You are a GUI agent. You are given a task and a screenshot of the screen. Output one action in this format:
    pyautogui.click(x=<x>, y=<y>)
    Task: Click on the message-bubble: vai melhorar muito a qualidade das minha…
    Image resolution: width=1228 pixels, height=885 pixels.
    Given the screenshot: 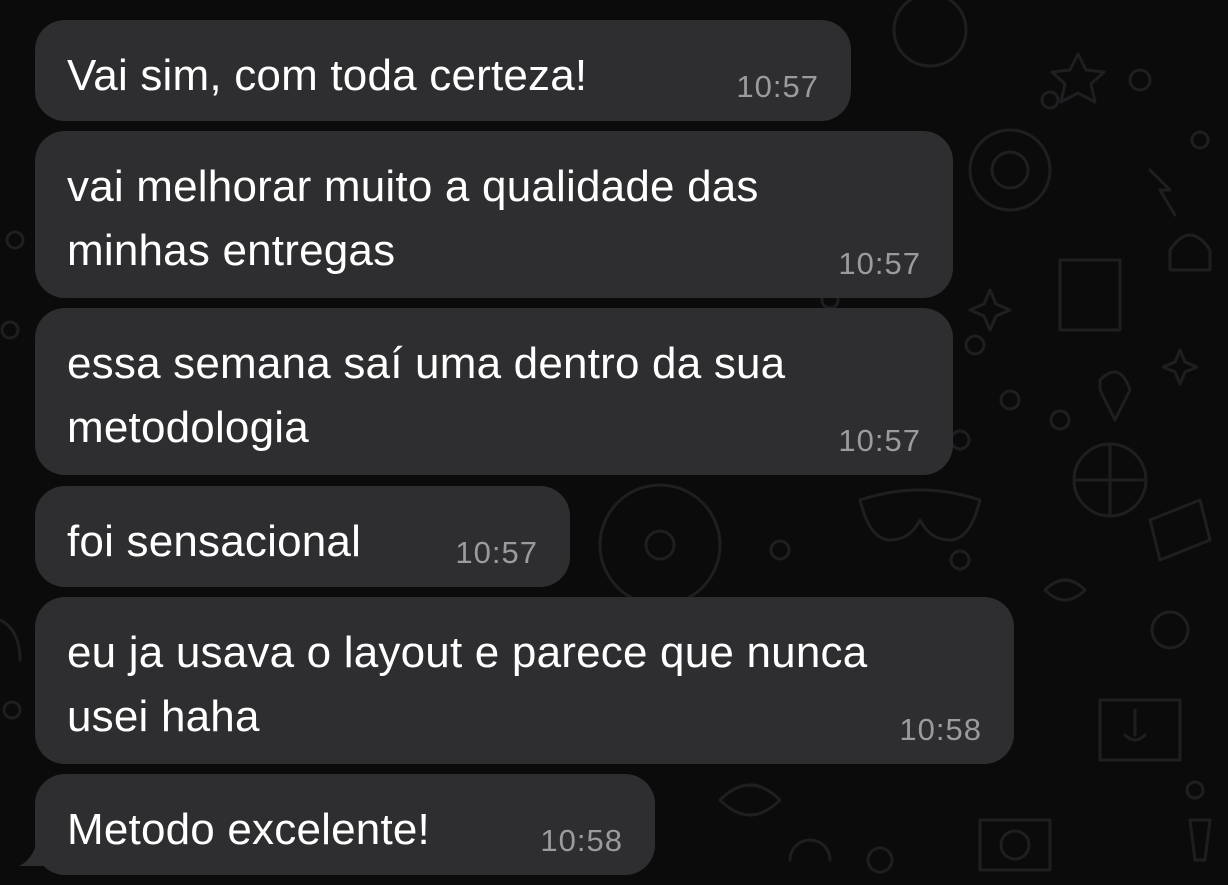 What is the action you would take?
    pyautogui.click(x=494, y=214)
    